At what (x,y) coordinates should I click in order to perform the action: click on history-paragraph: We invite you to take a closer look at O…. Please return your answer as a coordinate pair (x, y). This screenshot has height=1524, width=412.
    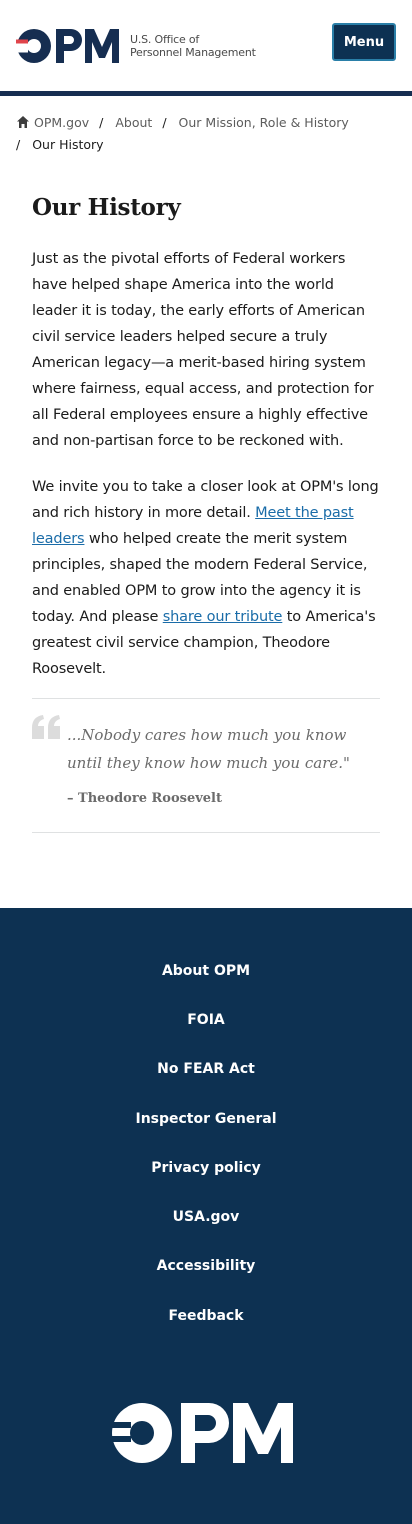
    Looking at the image, I should click on (206, 578).